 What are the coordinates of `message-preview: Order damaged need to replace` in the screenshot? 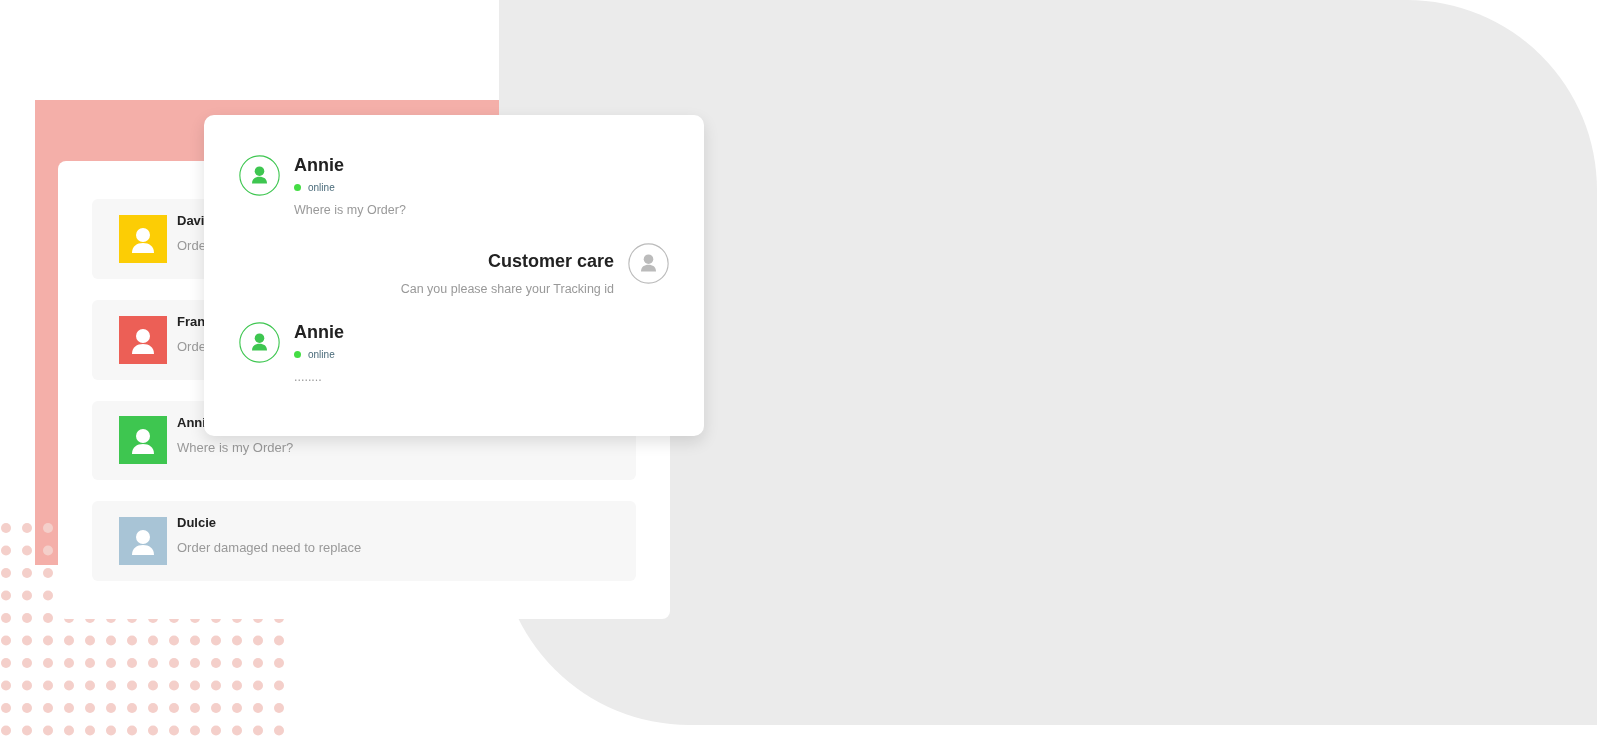 It's located at (269, 548).